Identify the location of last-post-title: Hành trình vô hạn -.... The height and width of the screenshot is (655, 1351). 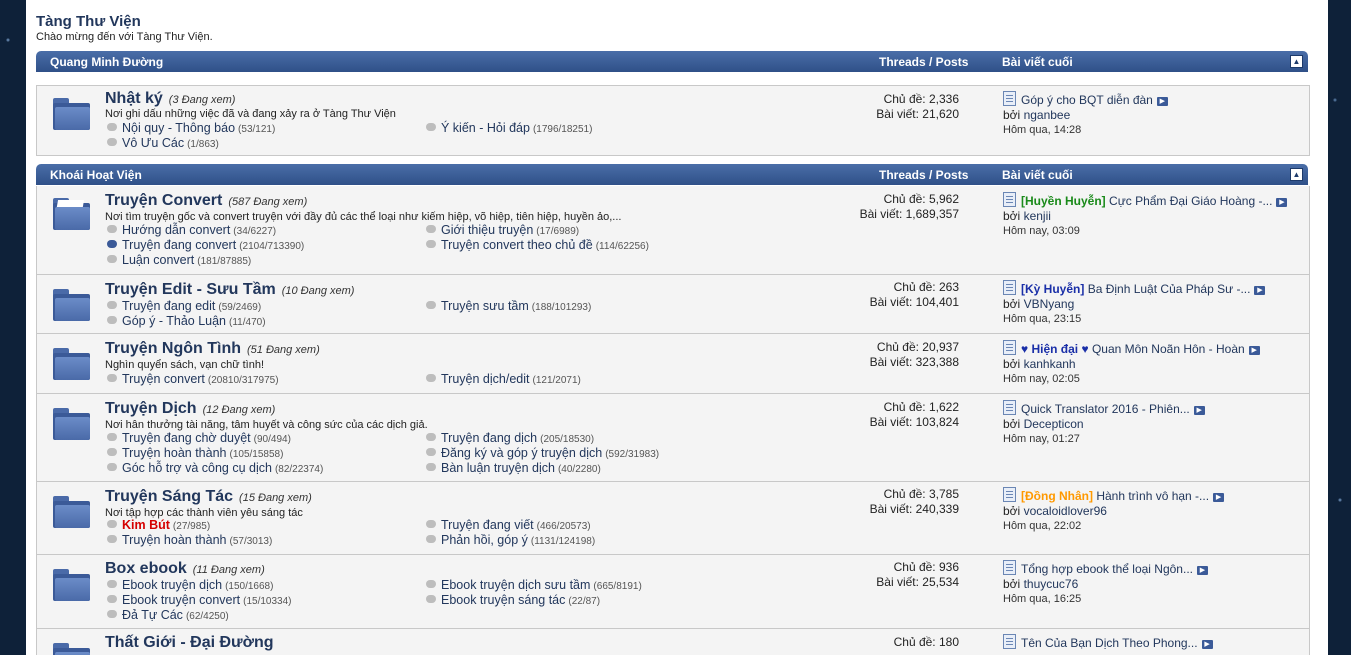
(1152, 496).